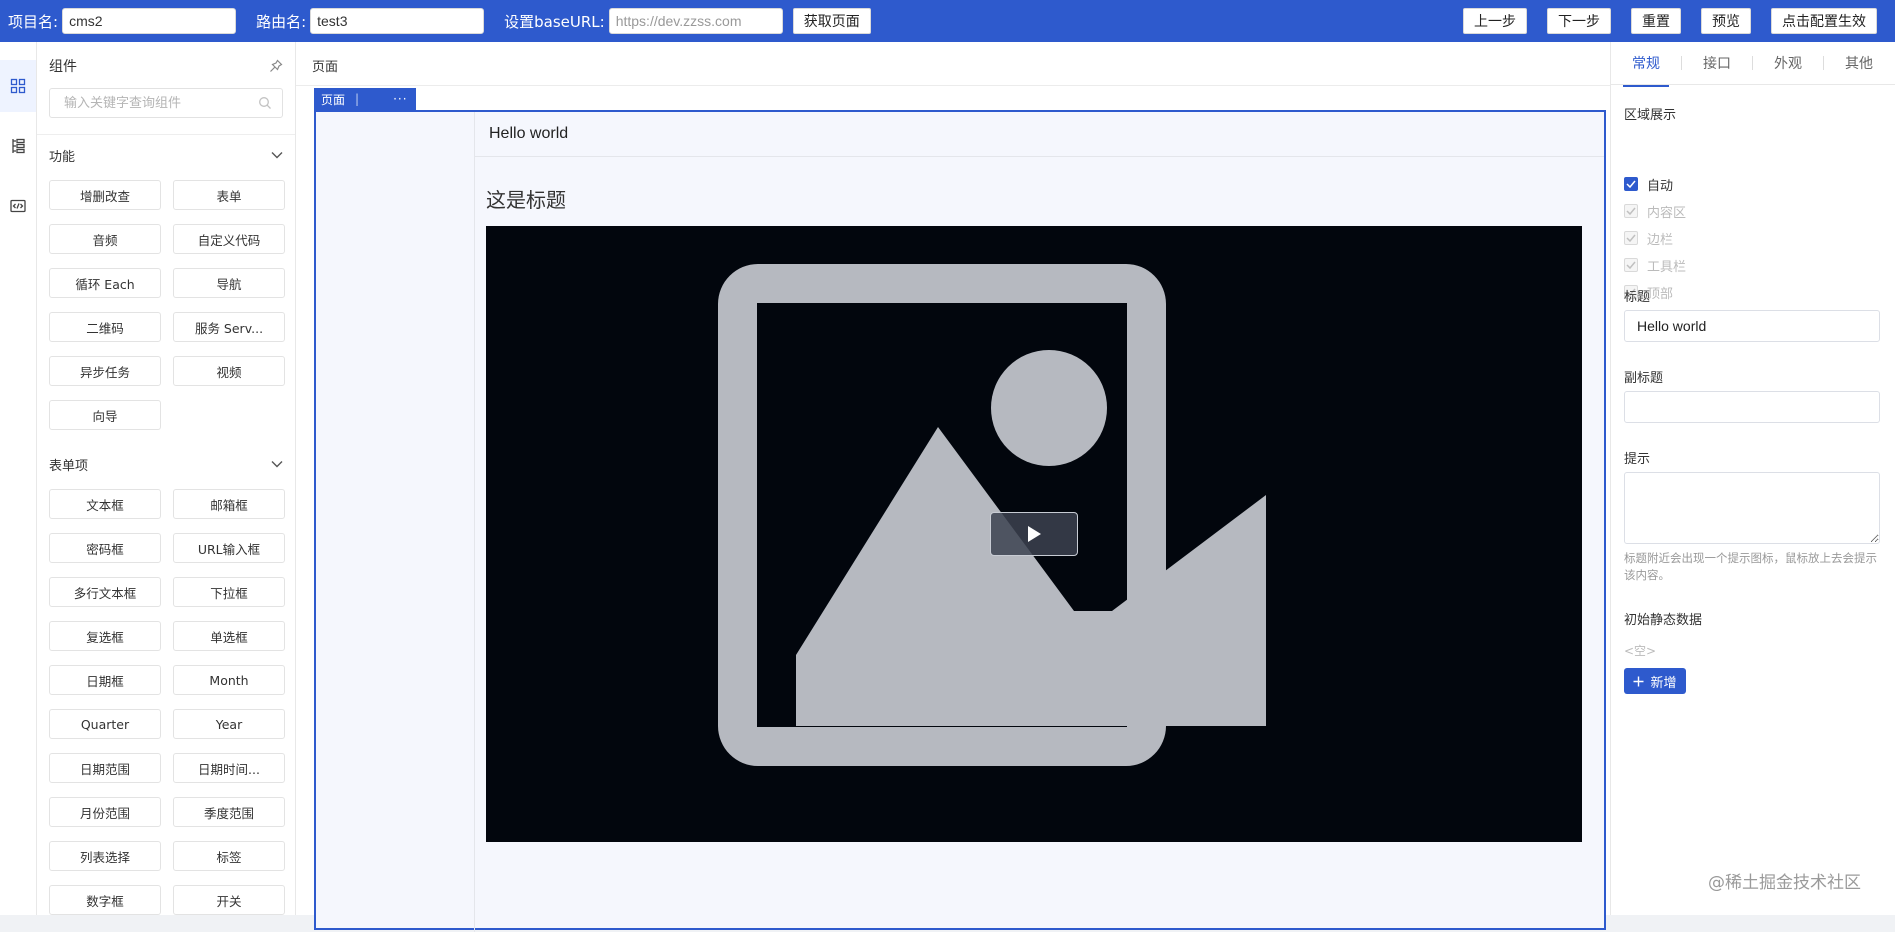 The image size is (1895, 932). Describe the element at coordinates (229, 680) in the screenshot. I see `component-item-button: Month` at that location.